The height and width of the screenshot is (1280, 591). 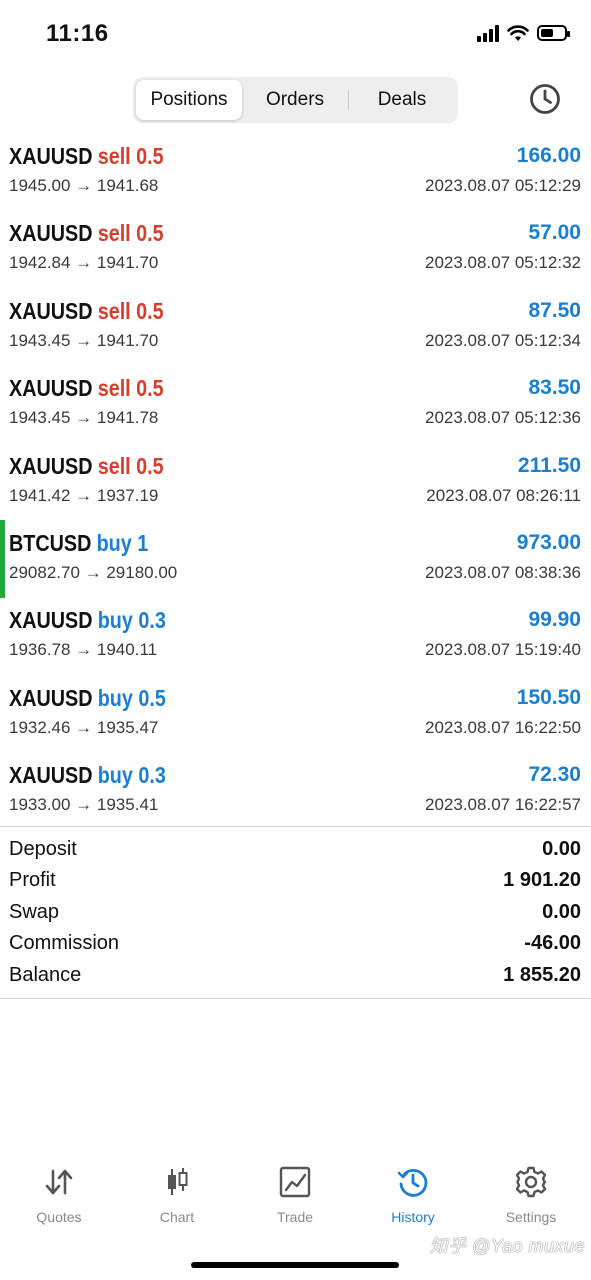 I want to click on home-indicator, so click(x=295, y=1265).